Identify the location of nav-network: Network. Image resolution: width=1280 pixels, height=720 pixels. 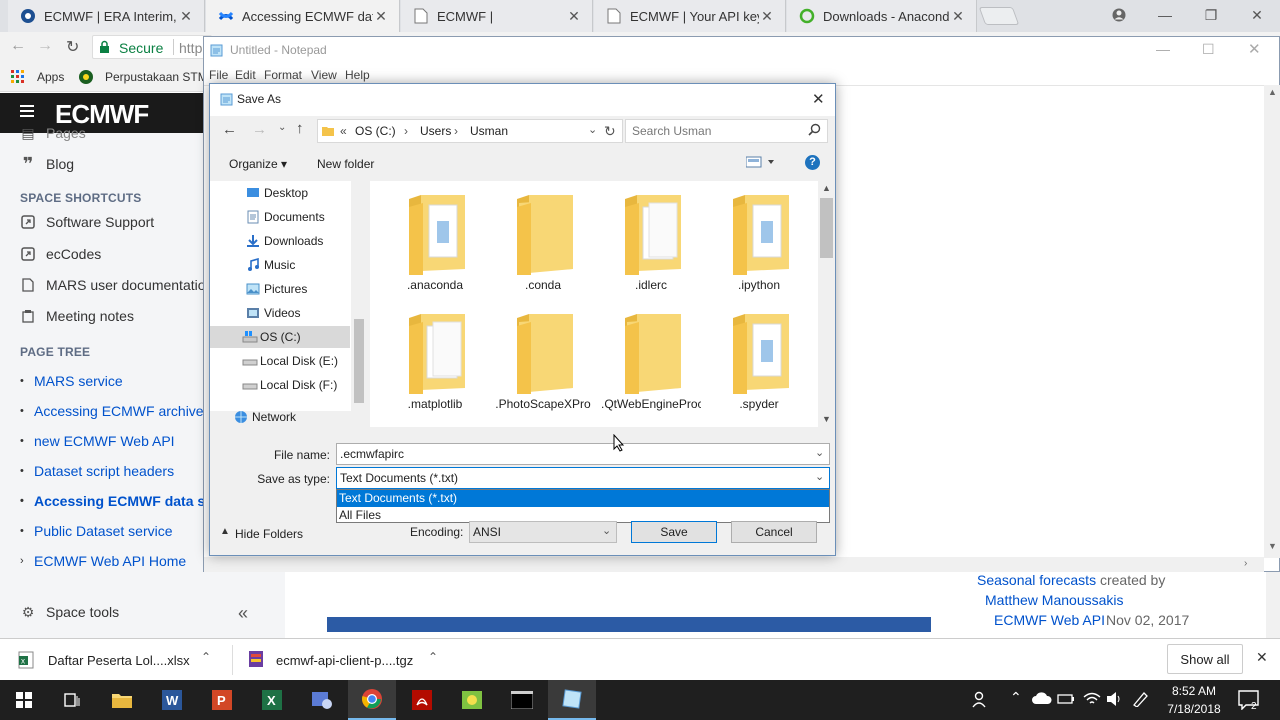
(280, 417).